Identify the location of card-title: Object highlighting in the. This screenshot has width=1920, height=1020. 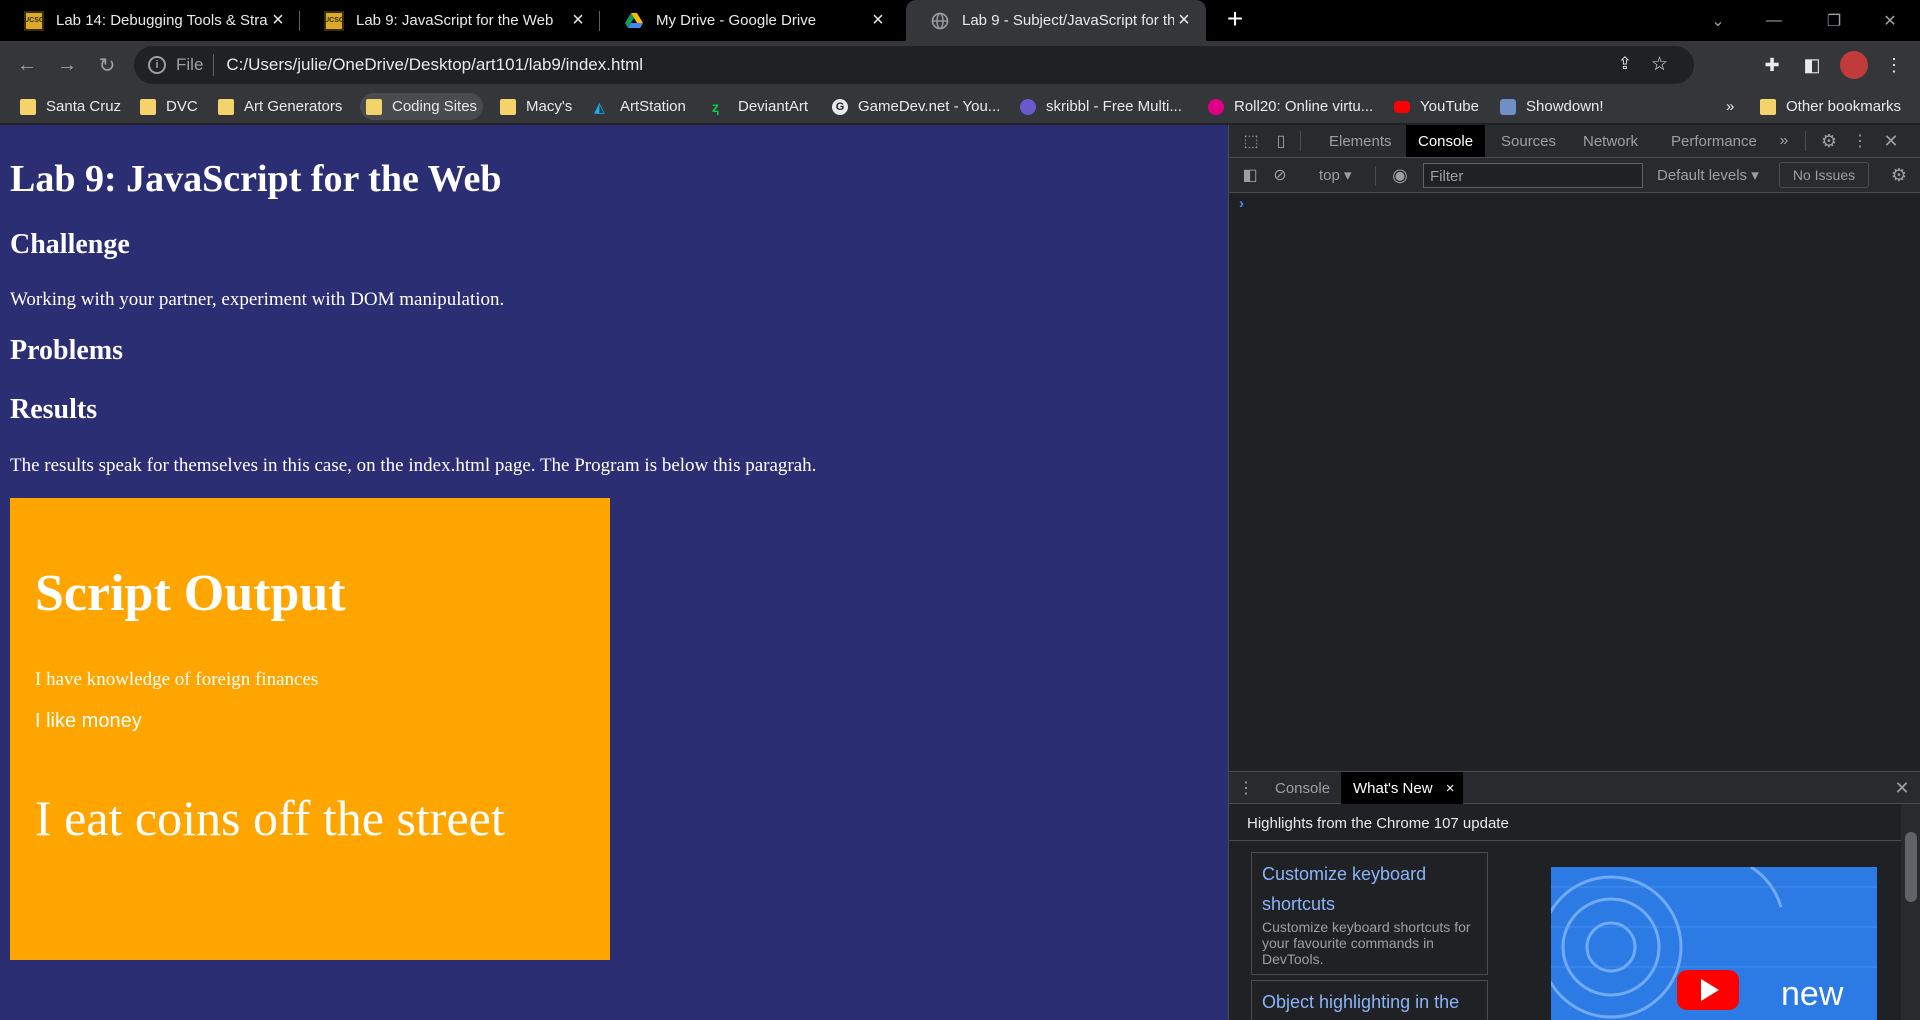
(1369, 1002).